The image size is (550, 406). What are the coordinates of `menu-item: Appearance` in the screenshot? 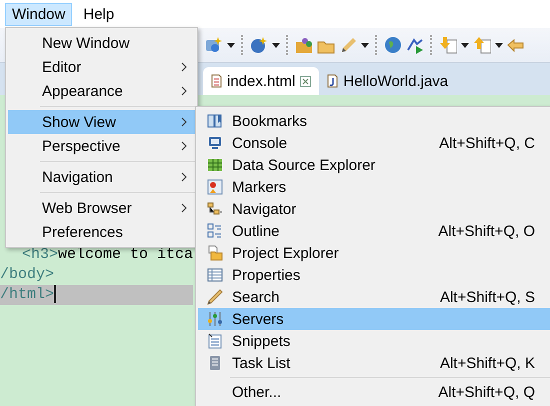 It's located at (101, 91).